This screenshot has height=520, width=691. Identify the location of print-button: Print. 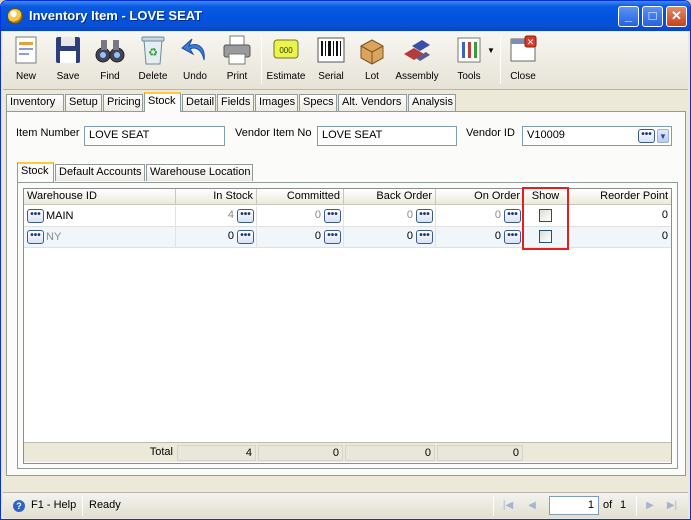
(237, 61).